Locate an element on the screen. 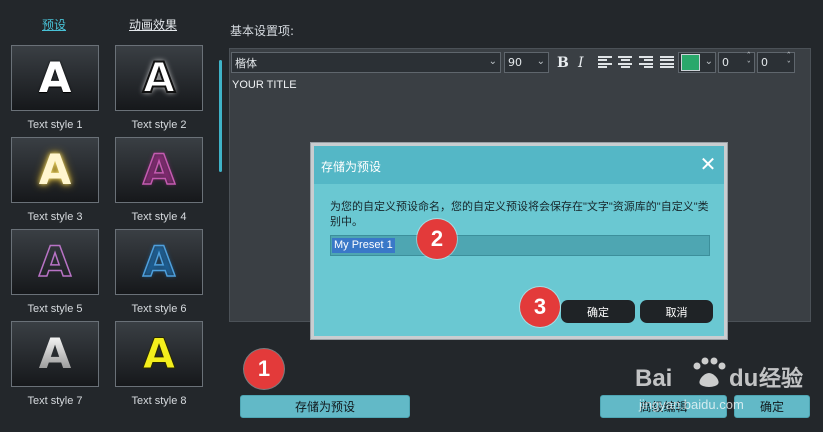  preset-tile-5: A is located at coordinates (55, 262).